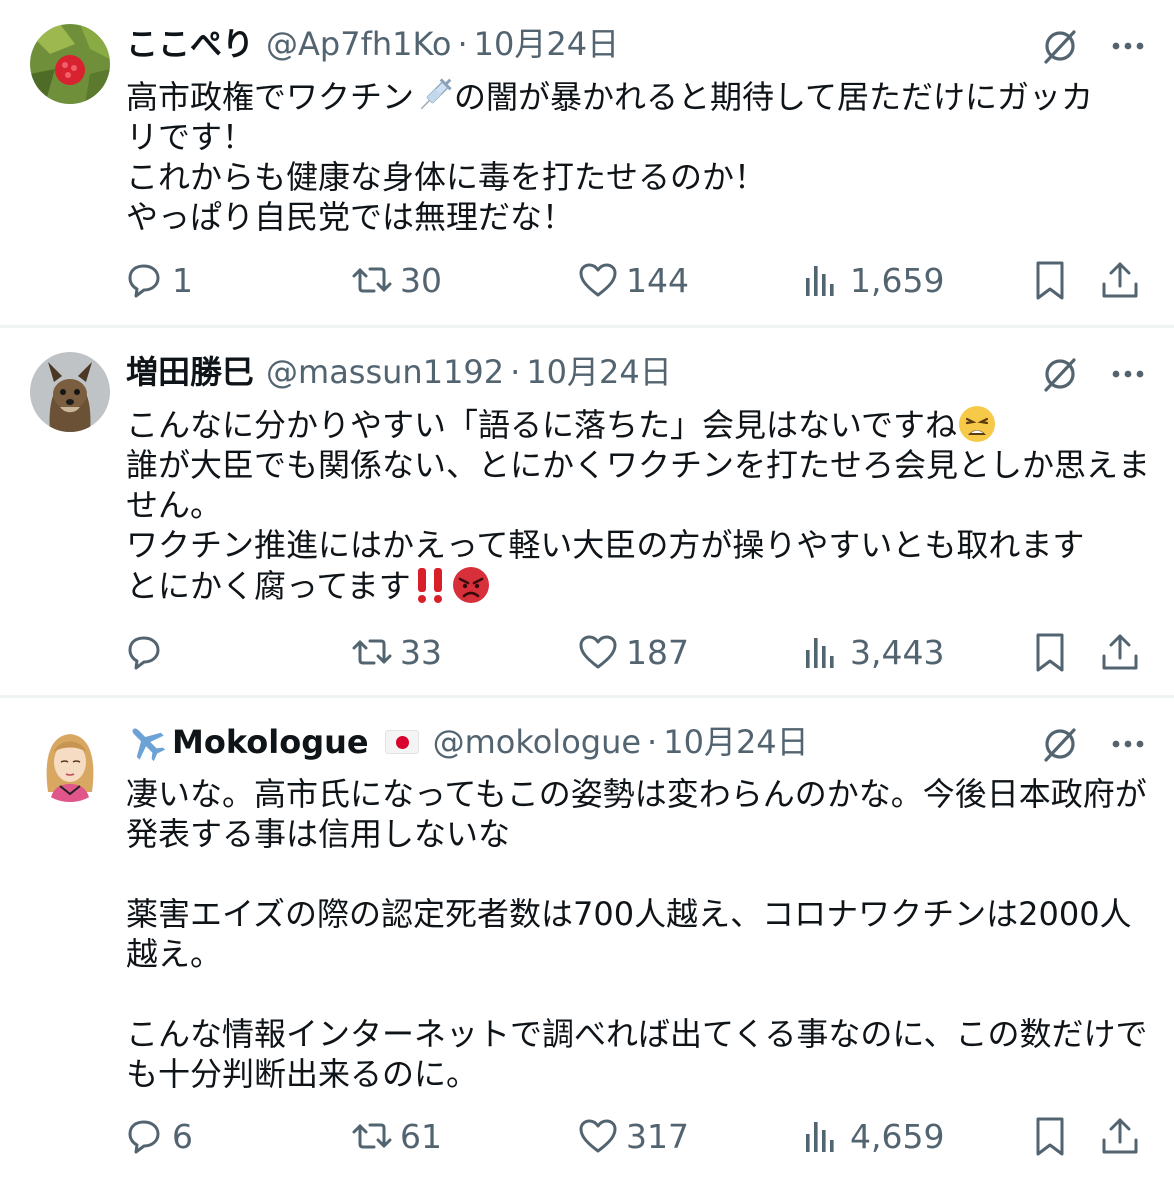 Image resolution: width=1174 pixels, height=1180 pixels. I want to click on syringe-emoji, so click(436, 94).